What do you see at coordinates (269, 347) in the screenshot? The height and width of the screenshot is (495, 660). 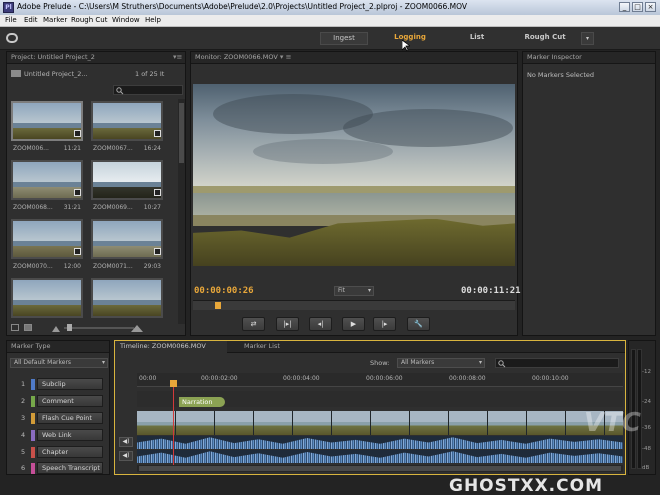 I see `tab-marker-list: Marker List` at bounding box center [269, 347].